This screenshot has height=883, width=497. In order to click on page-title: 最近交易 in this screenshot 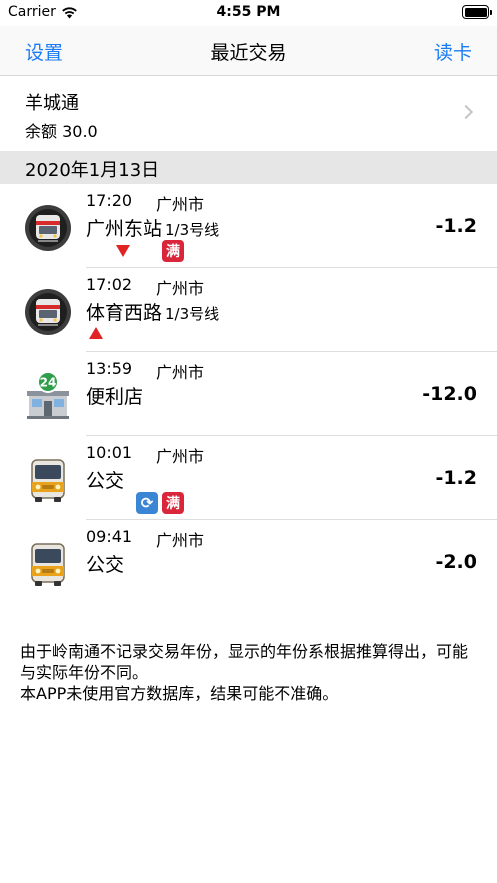, I will do `click(248, 53)`.